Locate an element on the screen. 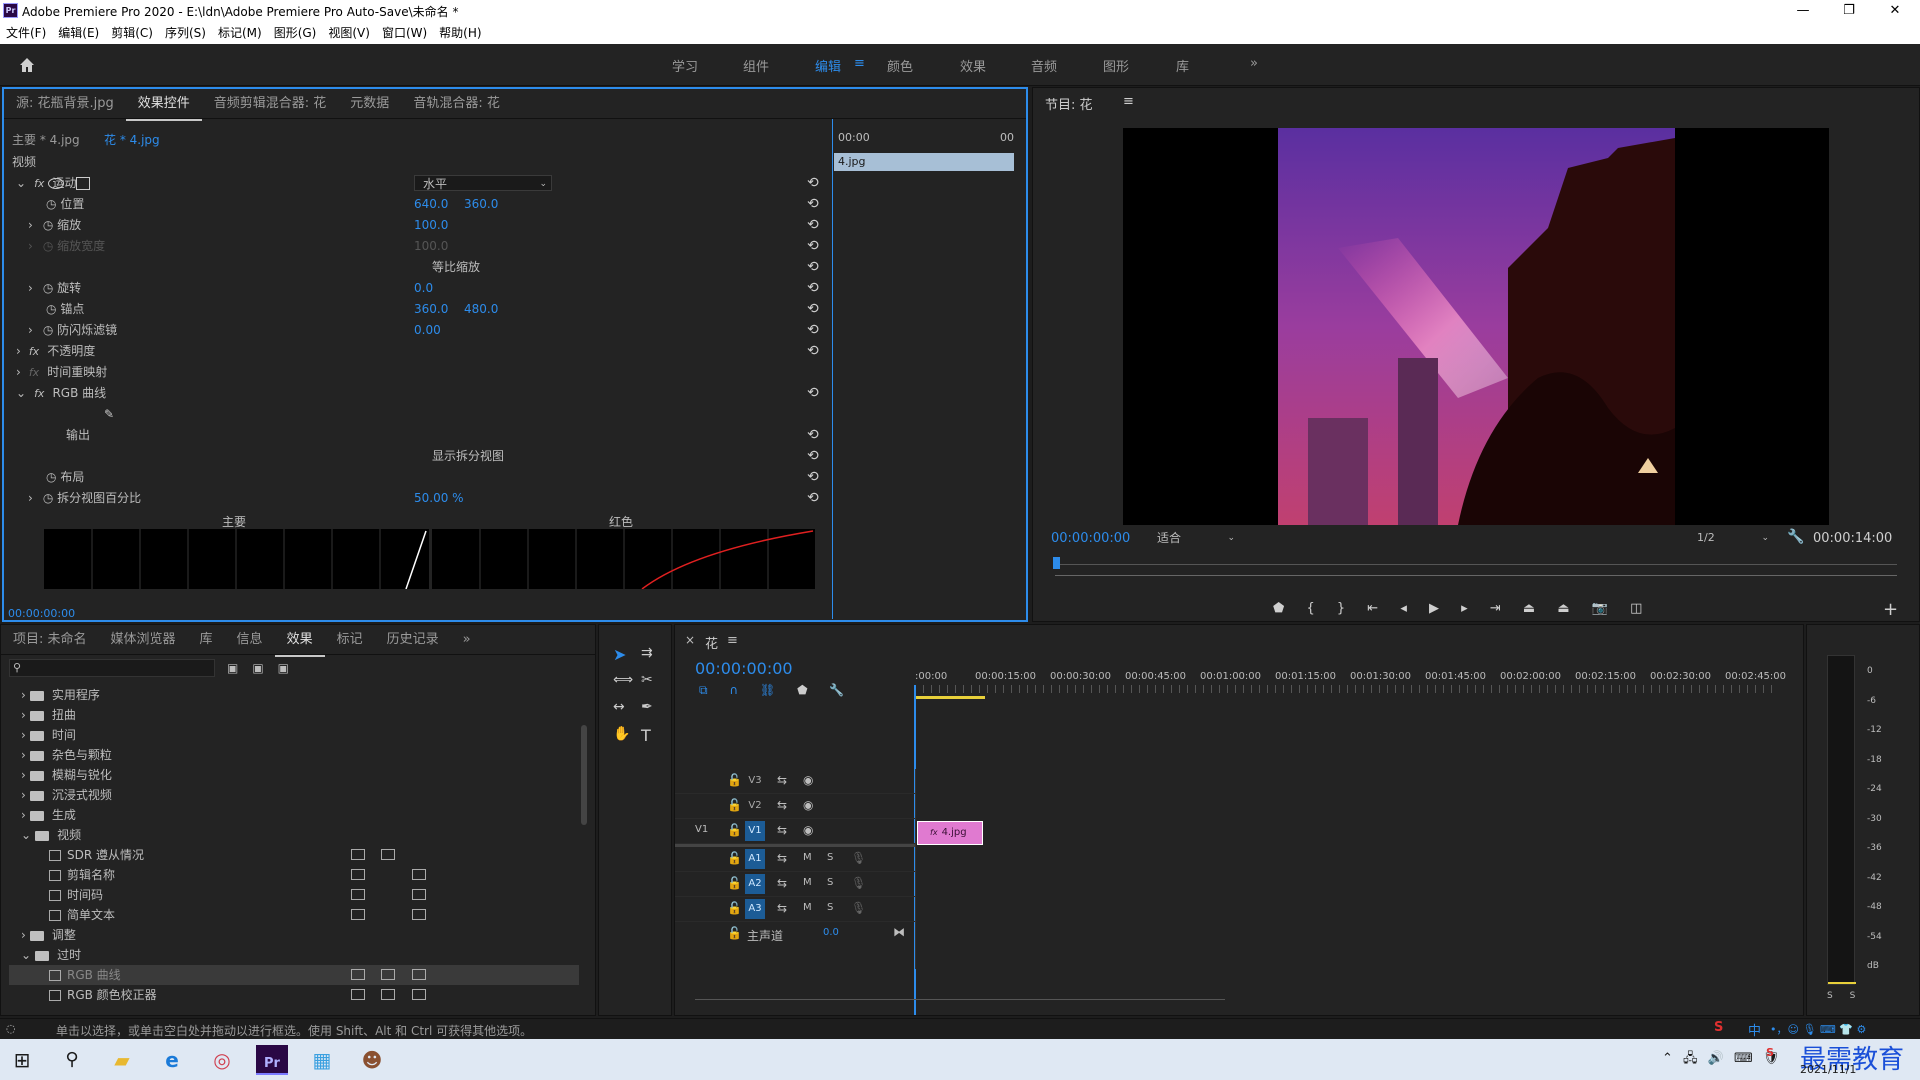 The width and height of the screenshot is (1920, 1080). program-title: 节目: 花 is located at coordinates (1069, 103).